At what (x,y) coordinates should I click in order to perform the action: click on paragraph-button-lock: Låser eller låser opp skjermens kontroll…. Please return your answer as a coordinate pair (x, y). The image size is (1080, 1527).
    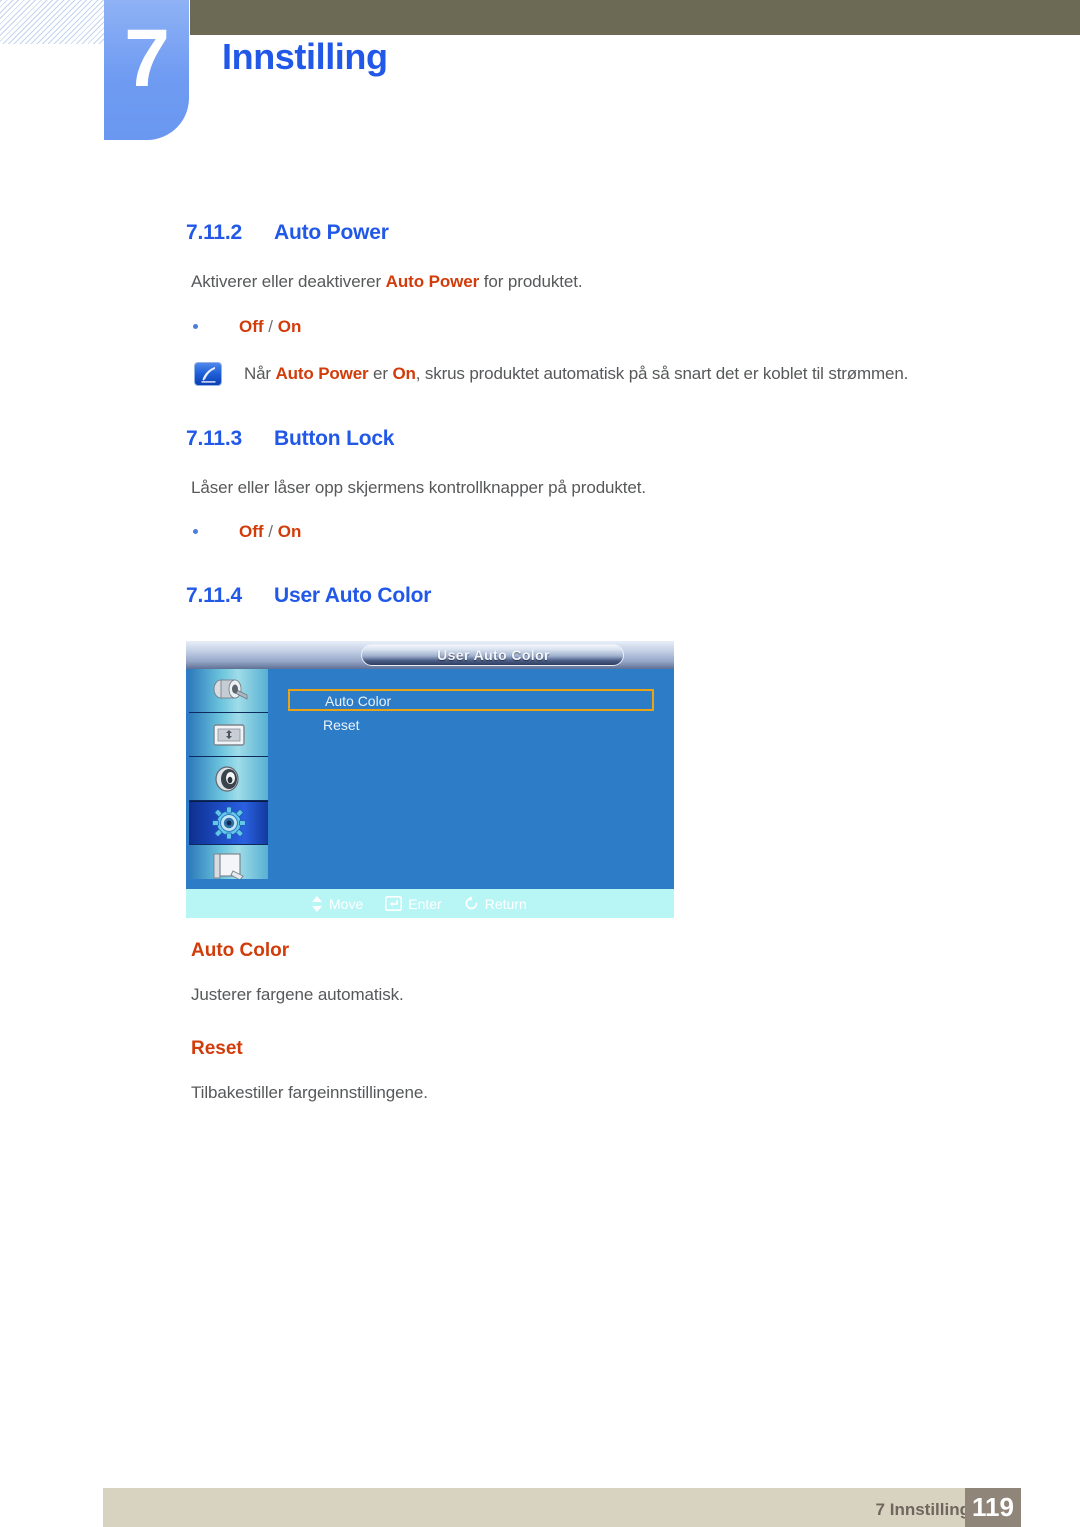
    Looking at the image, I should click on (419, 487).